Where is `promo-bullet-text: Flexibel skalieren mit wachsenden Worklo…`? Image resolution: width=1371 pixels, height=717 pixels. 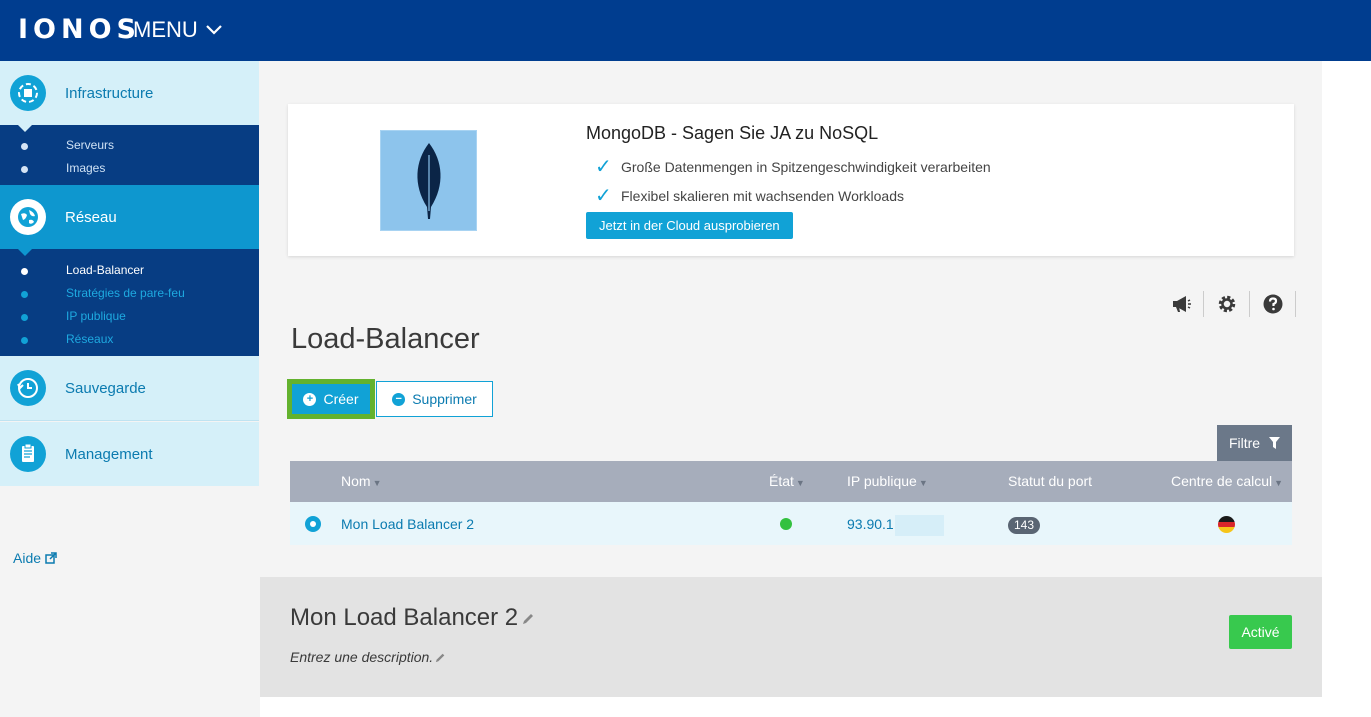
promo-bullet-text: Flexibel skalieren mit wachsenden Worklo… is located at coordinates (762, 195).